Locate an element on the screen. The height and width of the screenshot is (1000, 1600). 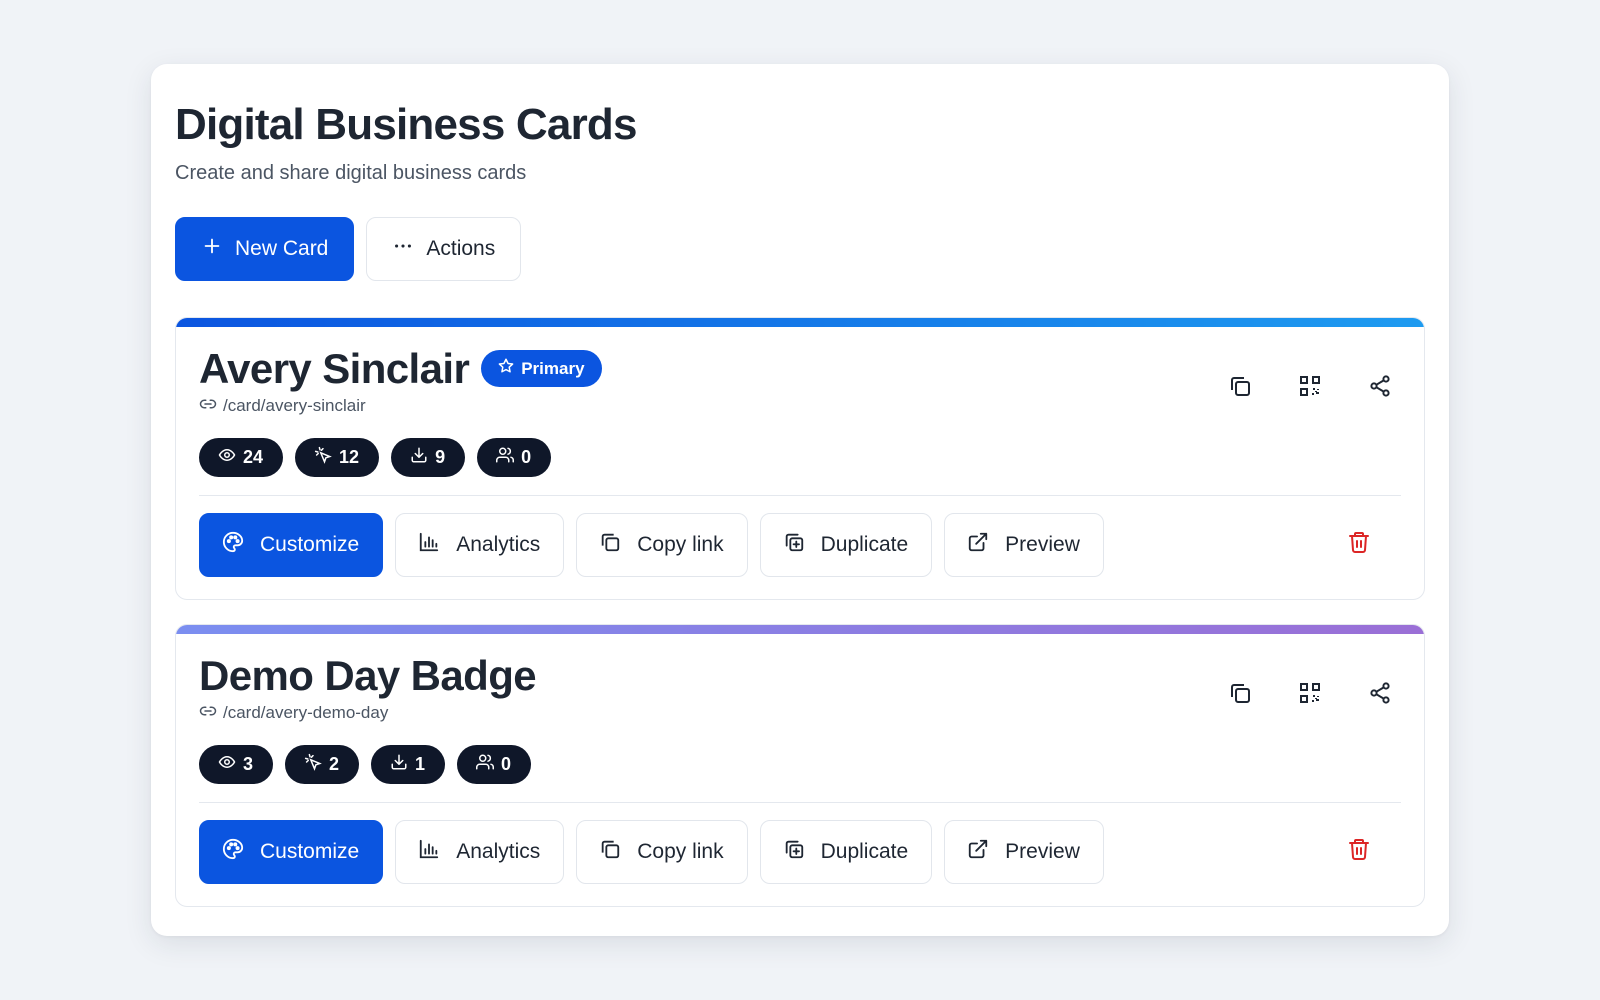
actions-label: Actions is located at coordinates (461, 248).